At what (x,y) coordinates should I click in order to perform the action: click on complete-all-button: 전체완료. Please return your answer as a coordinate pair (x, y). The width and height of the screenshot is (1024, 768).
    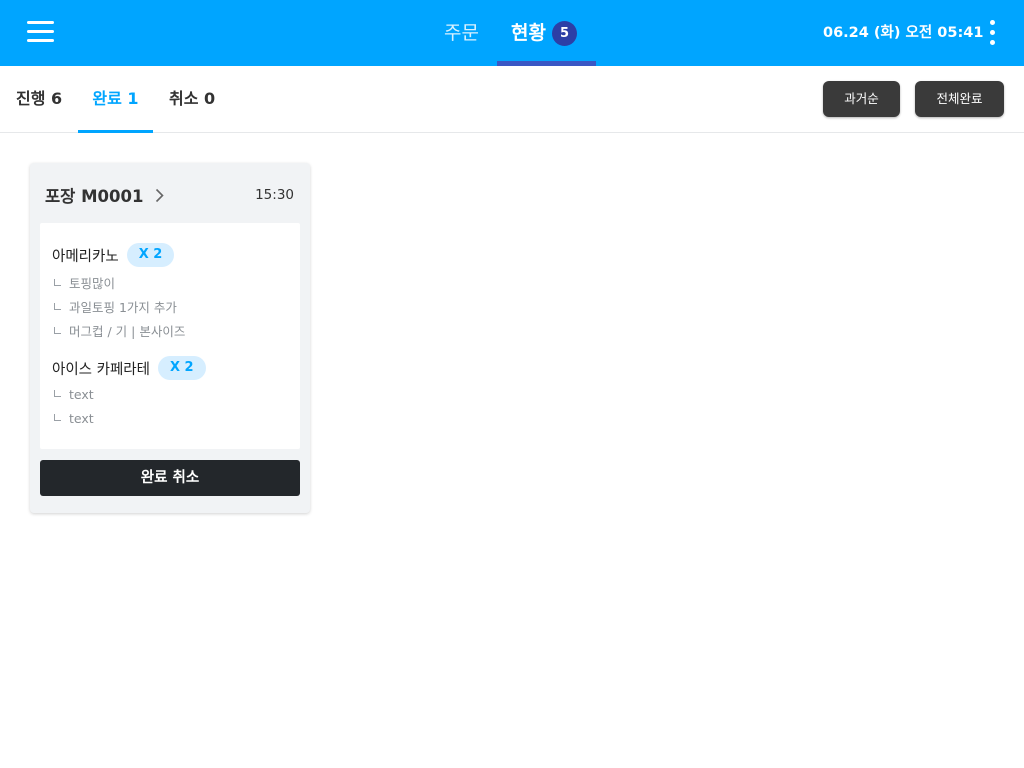
    Looking at the image, I should click on (959, 99).